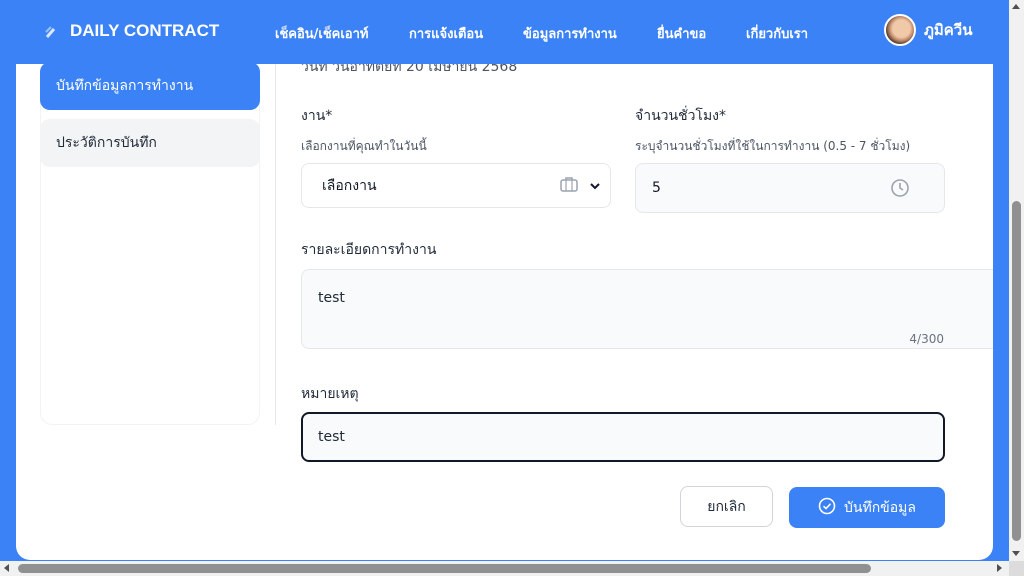  What do you see at coordinates (790, 188) in the screenshot?
I see `hours-input: 5` at bounding box center [790, 188].